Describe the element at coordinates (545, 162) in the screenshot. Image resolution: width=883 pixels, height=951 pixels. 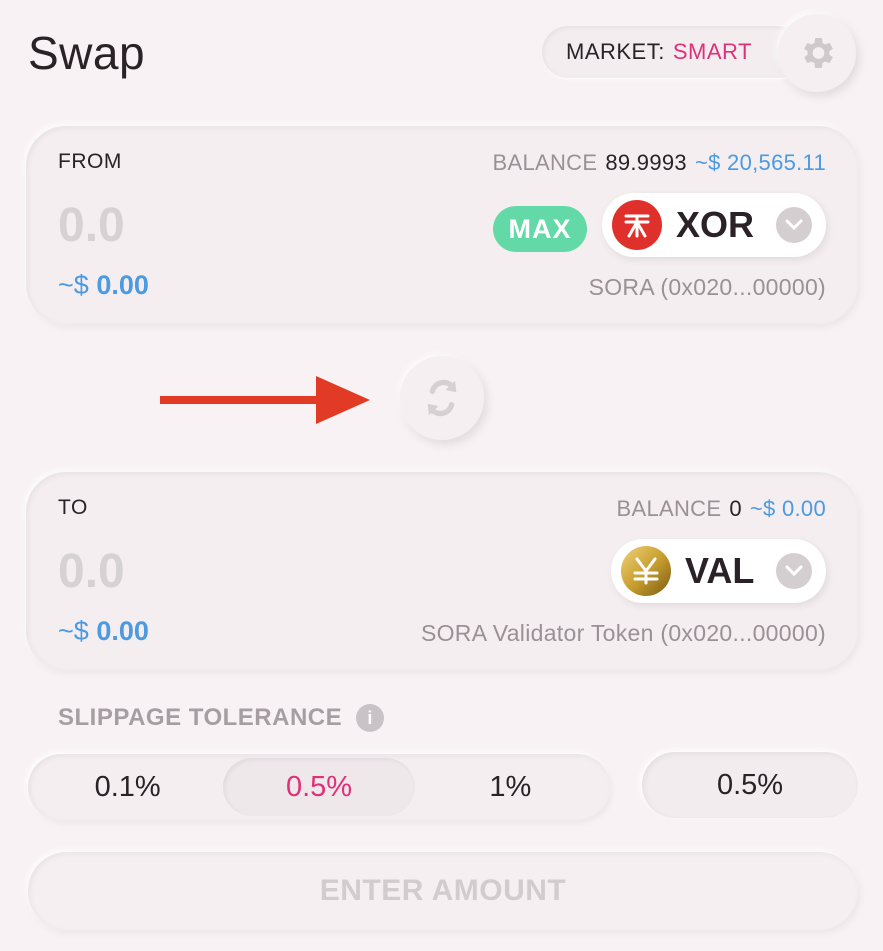
I see `from-balance-label: BALANCE` at that location.